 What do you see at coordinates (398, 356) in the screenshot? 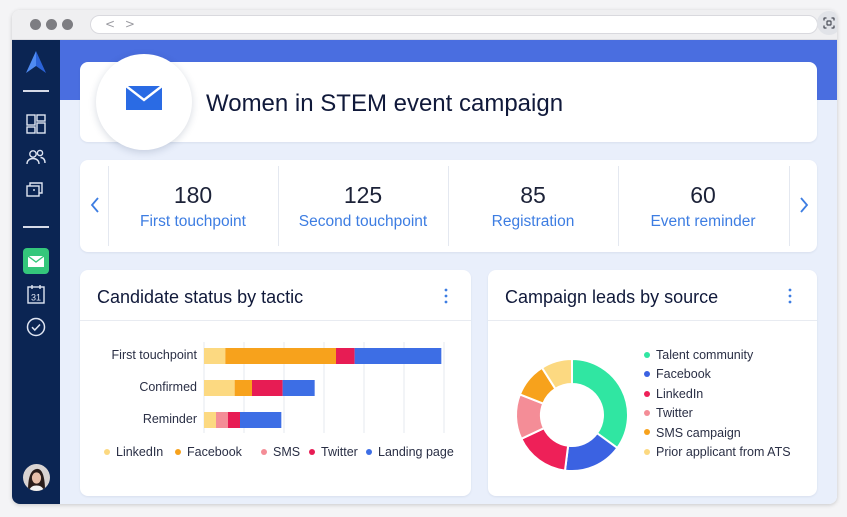
I see `bar-first-touchpoint-landing-page` at bounding box center [398, 356].